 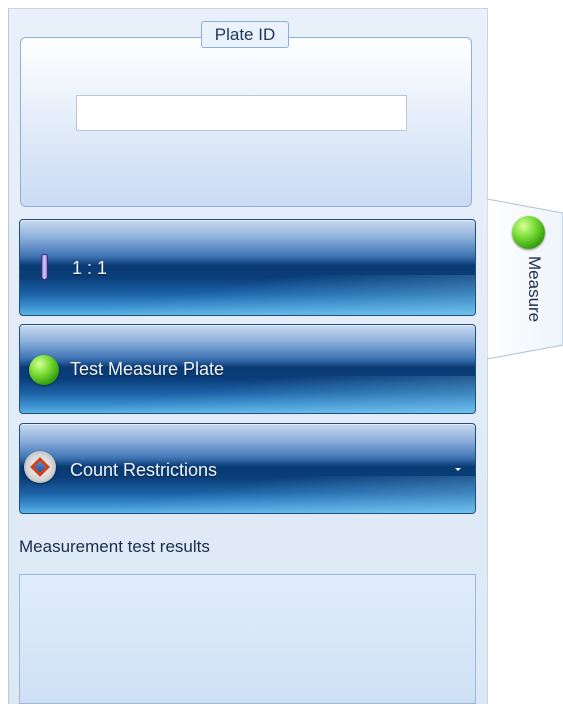 I want to click on measure-tab-label: Measure, so click(x=534, y=289).